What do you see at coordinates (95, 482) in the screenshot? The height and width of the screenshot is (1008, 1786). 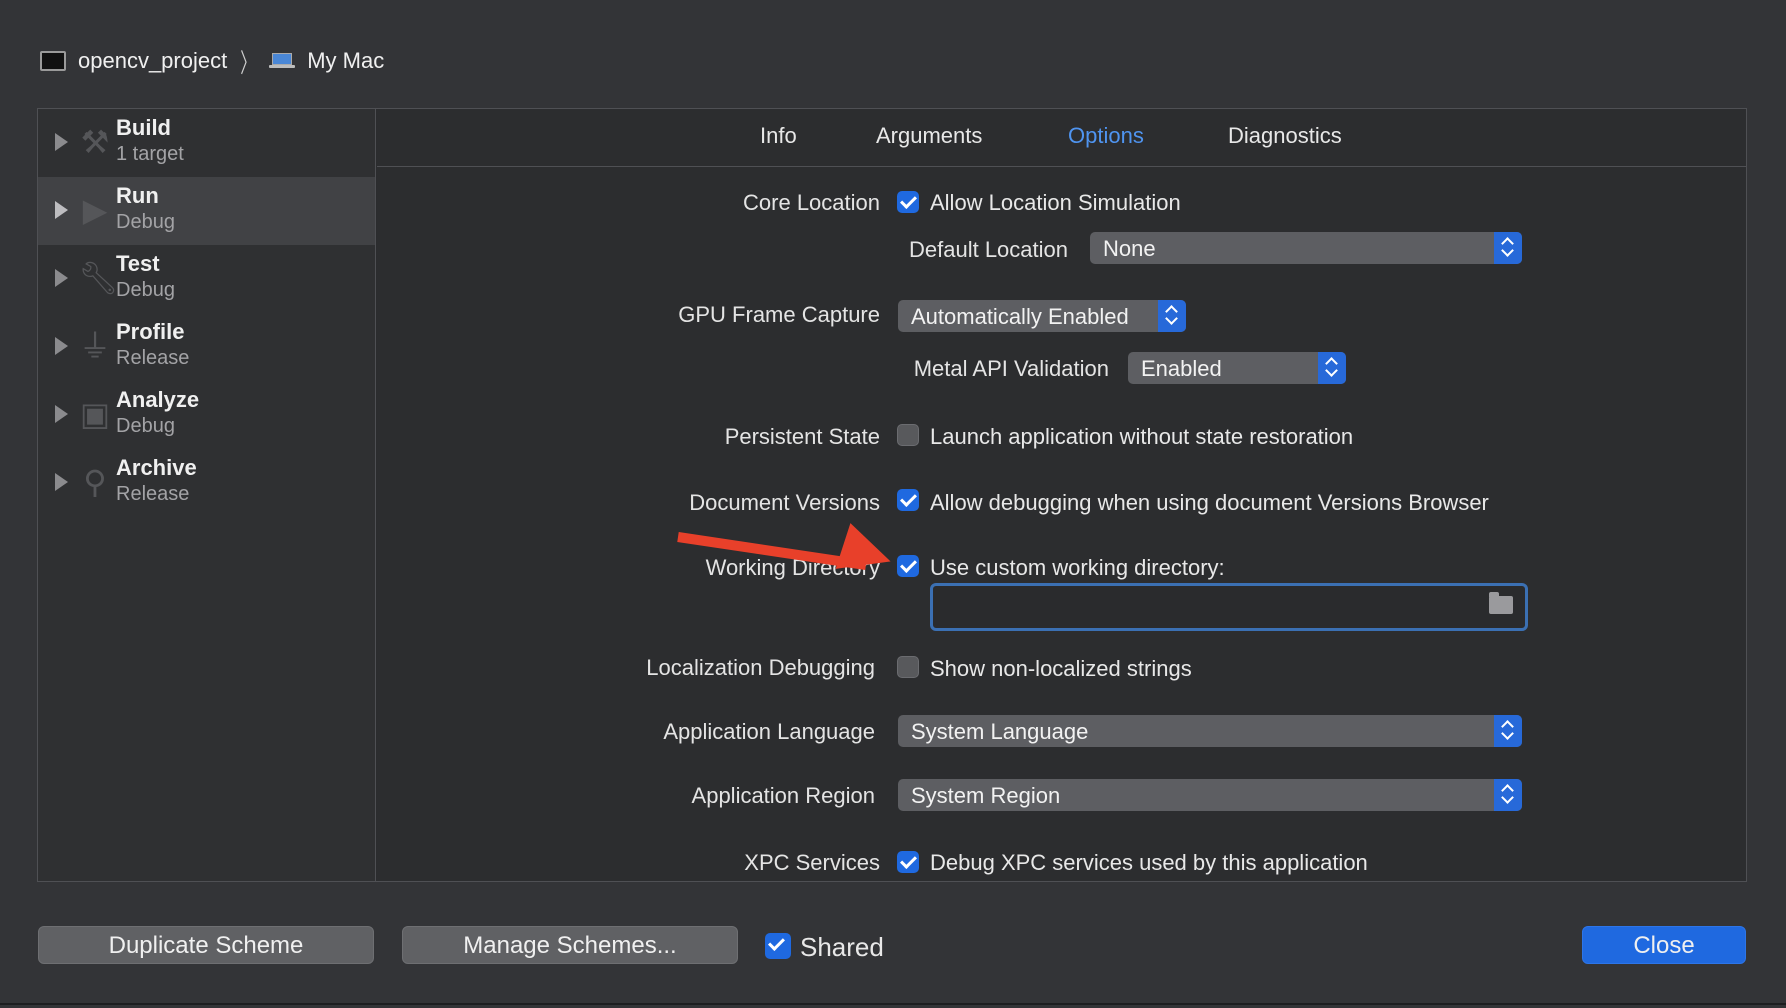 I see `archive-icon: ⚲` at bounding box center [95, 482].